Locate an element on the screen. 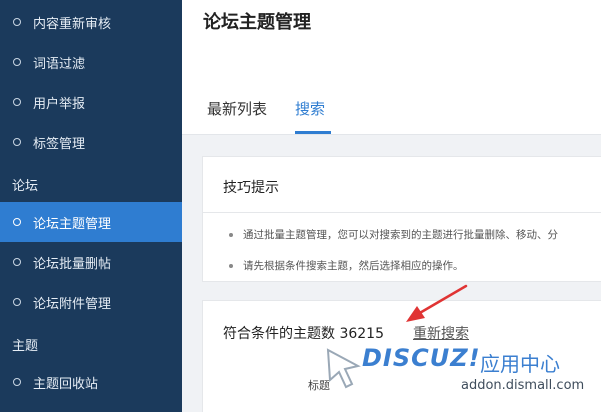  sidebar-item-recycle-bin: 主题回收站 is located at coordinates (91, 382).